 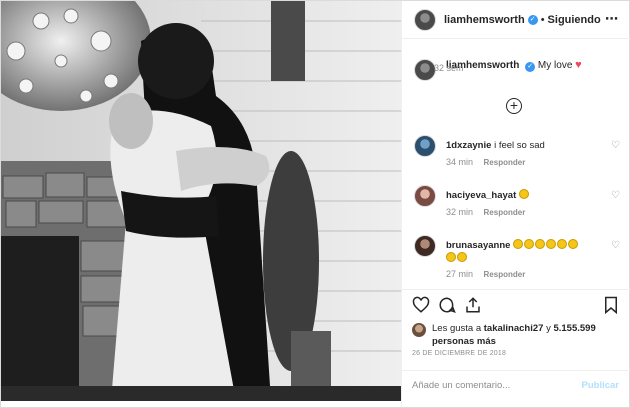 I want to click on following-button: Siguiendo, so click(x=574, y=20).